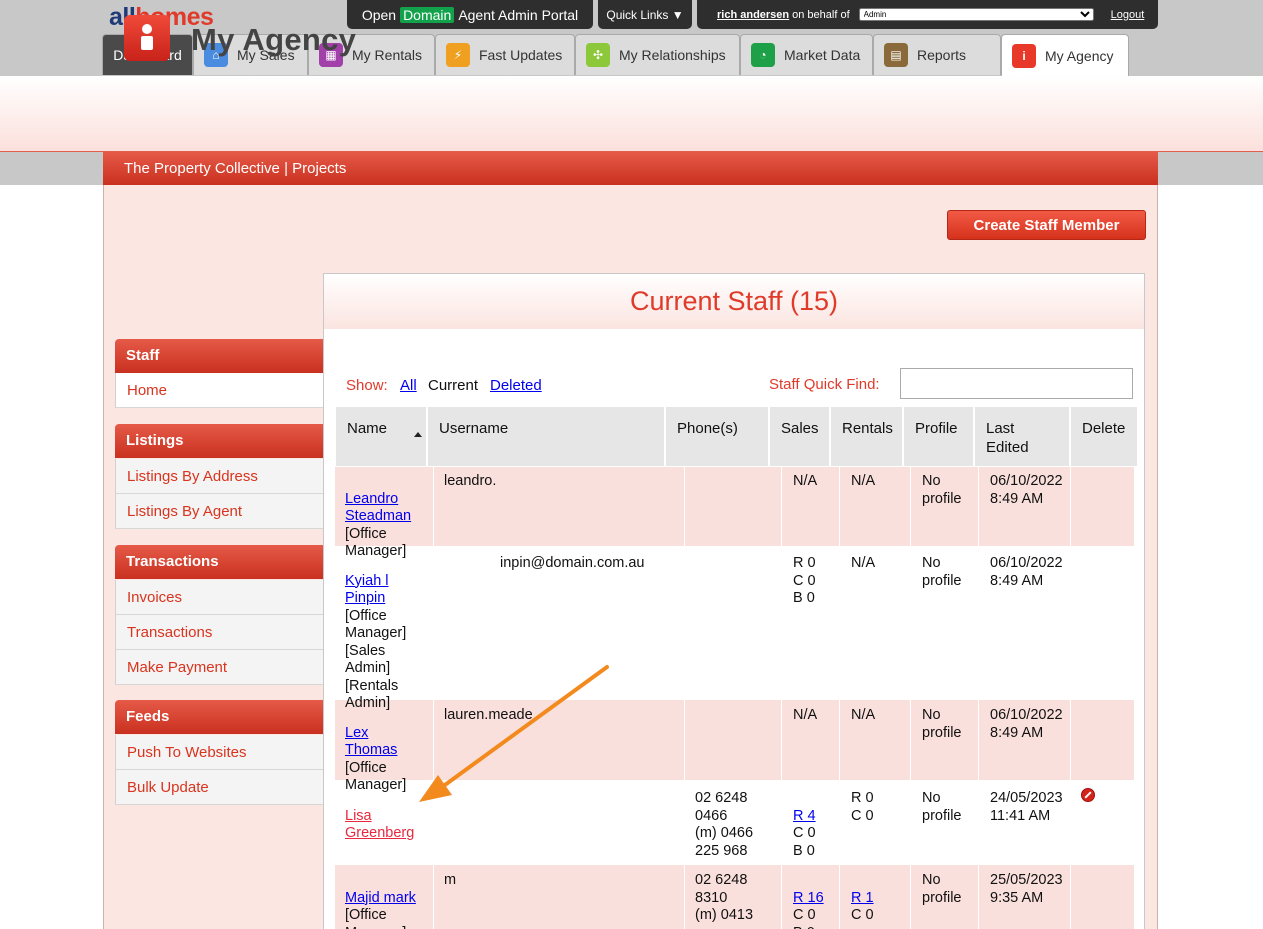 This screenshot has width=1263, height=929. What do you see at coordinates (219, 752) in the screenshot?
I see `sidebar-item-push-to-websites: Push To Websites` at bounding box center [219, 752].